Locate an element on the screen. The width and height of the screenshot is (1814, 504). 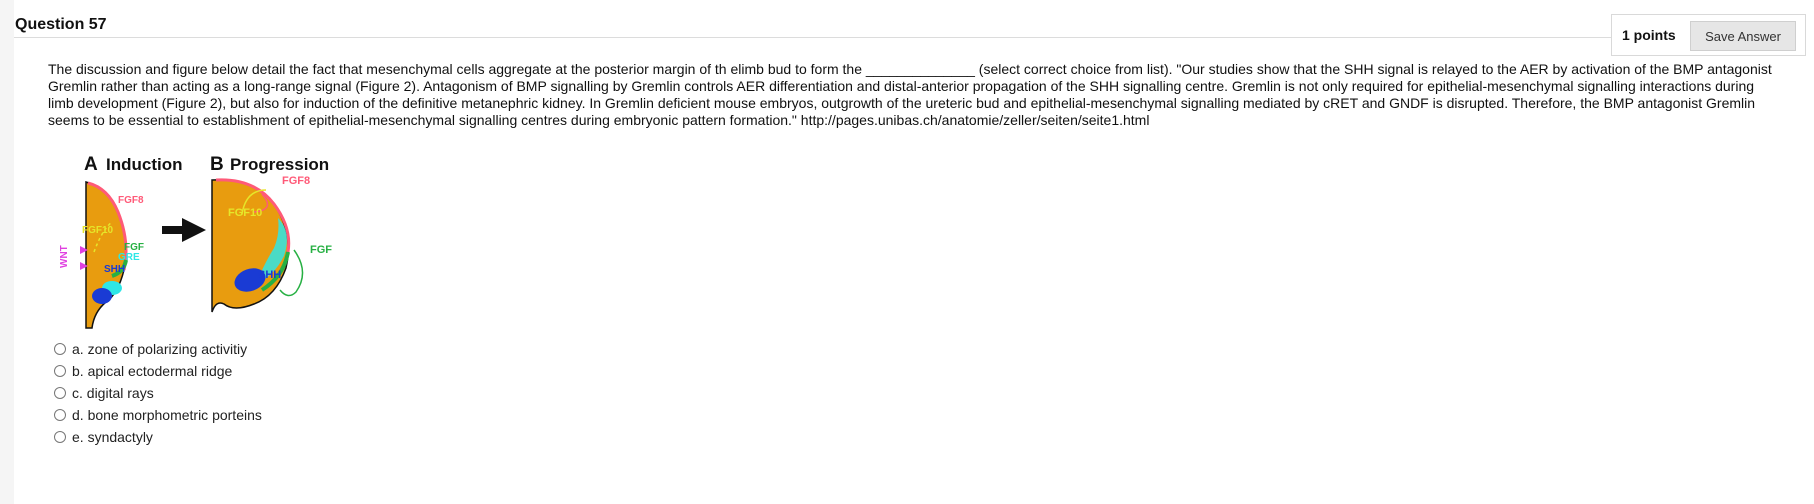
choice-b: b. apical ectodermal ridge is located at coordinates (158, 371).